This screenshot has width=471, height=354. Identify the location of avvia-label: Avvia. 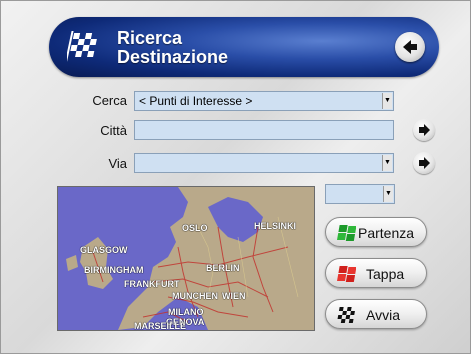
(383, 315).